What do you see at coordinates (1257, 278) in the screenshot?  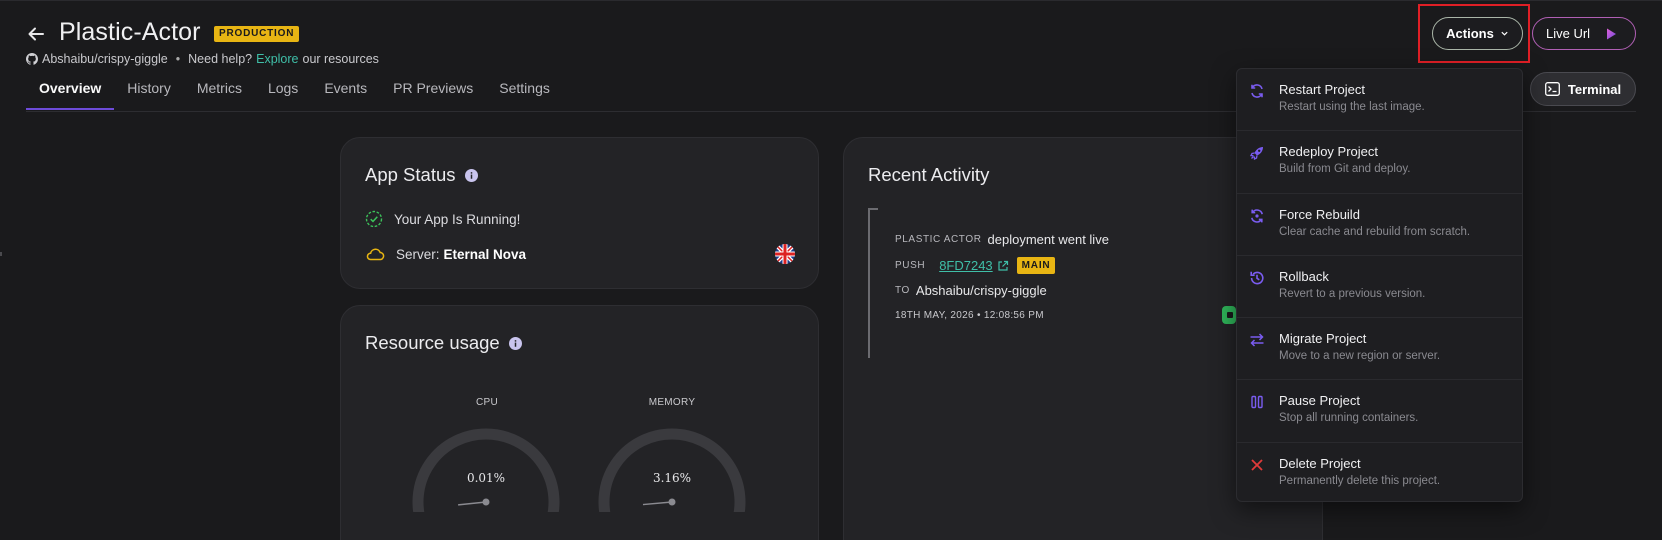 I see `history-icon` at bounding box center [1257, 278].